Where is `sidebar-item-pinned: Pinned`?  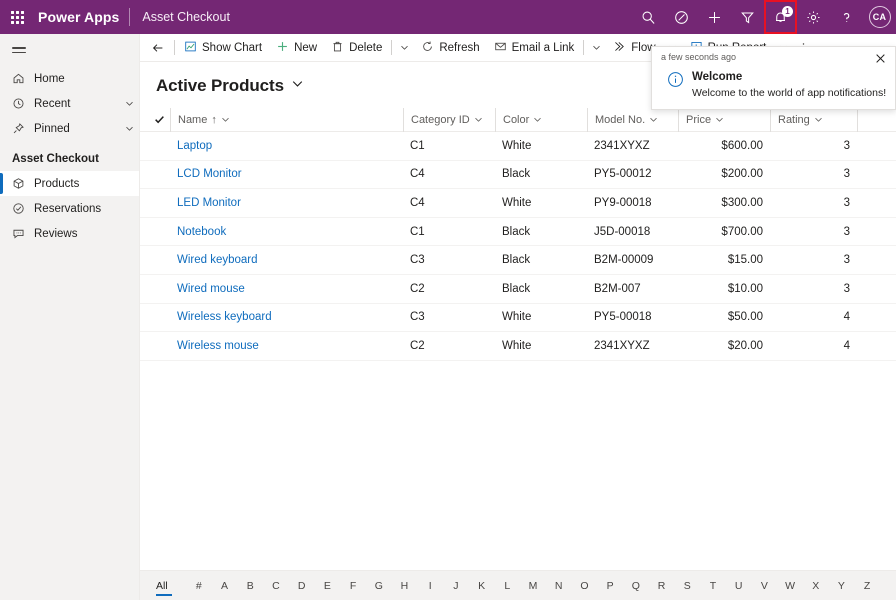
sidebar-item-pinned: Pinned is located at coordinates (69, 128).